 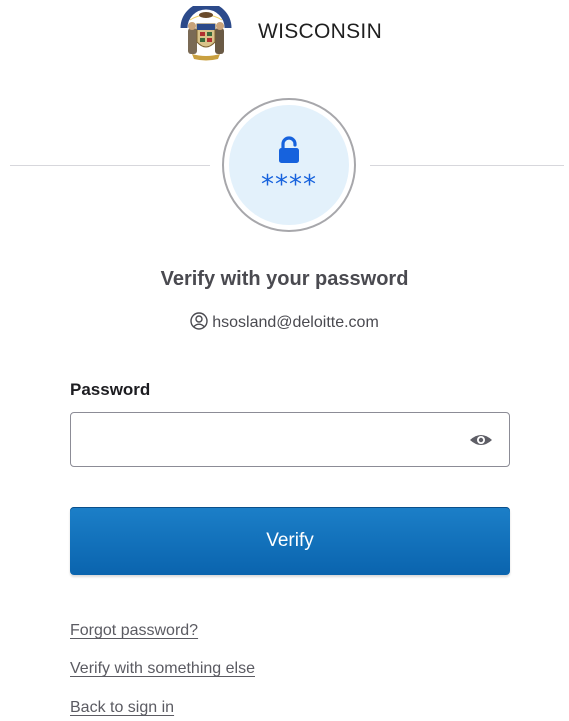 What do you see at coordinates (206, 33) in the screenshot?
I see `state-seal-icon` at bounding box center [206, 33].